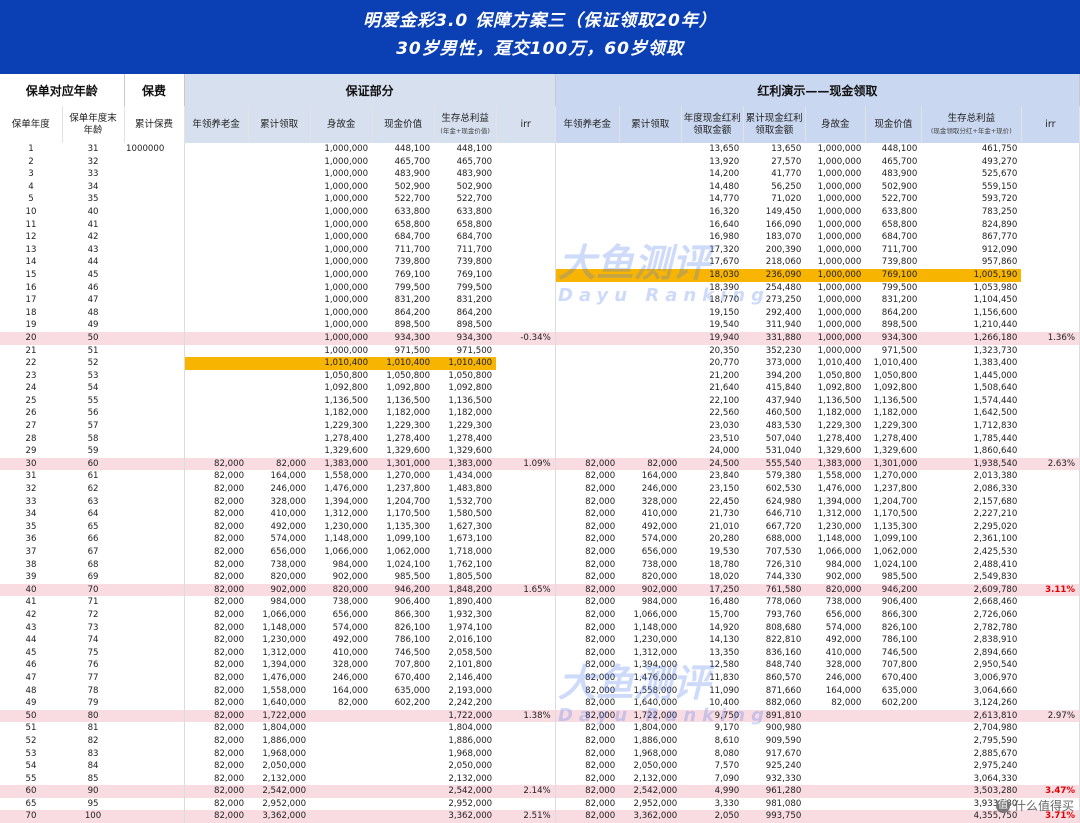 Image resolution: width=1080 pixels, height=823 pixels. I want to click on zhi-icon: 值, so click(1002, 805).